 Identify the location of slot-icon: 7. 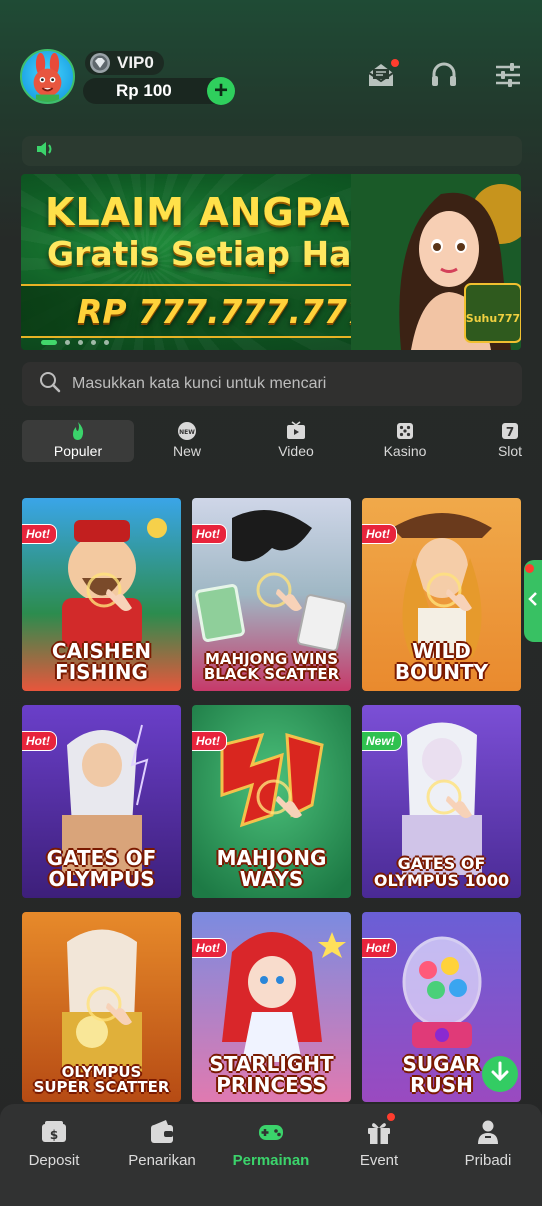
(510, 431).